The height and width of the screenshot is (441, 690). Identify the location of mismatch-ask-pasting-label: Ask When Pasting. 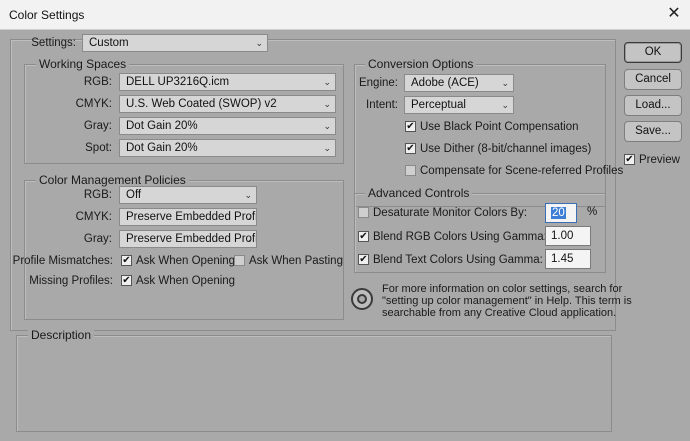
(296, 261).